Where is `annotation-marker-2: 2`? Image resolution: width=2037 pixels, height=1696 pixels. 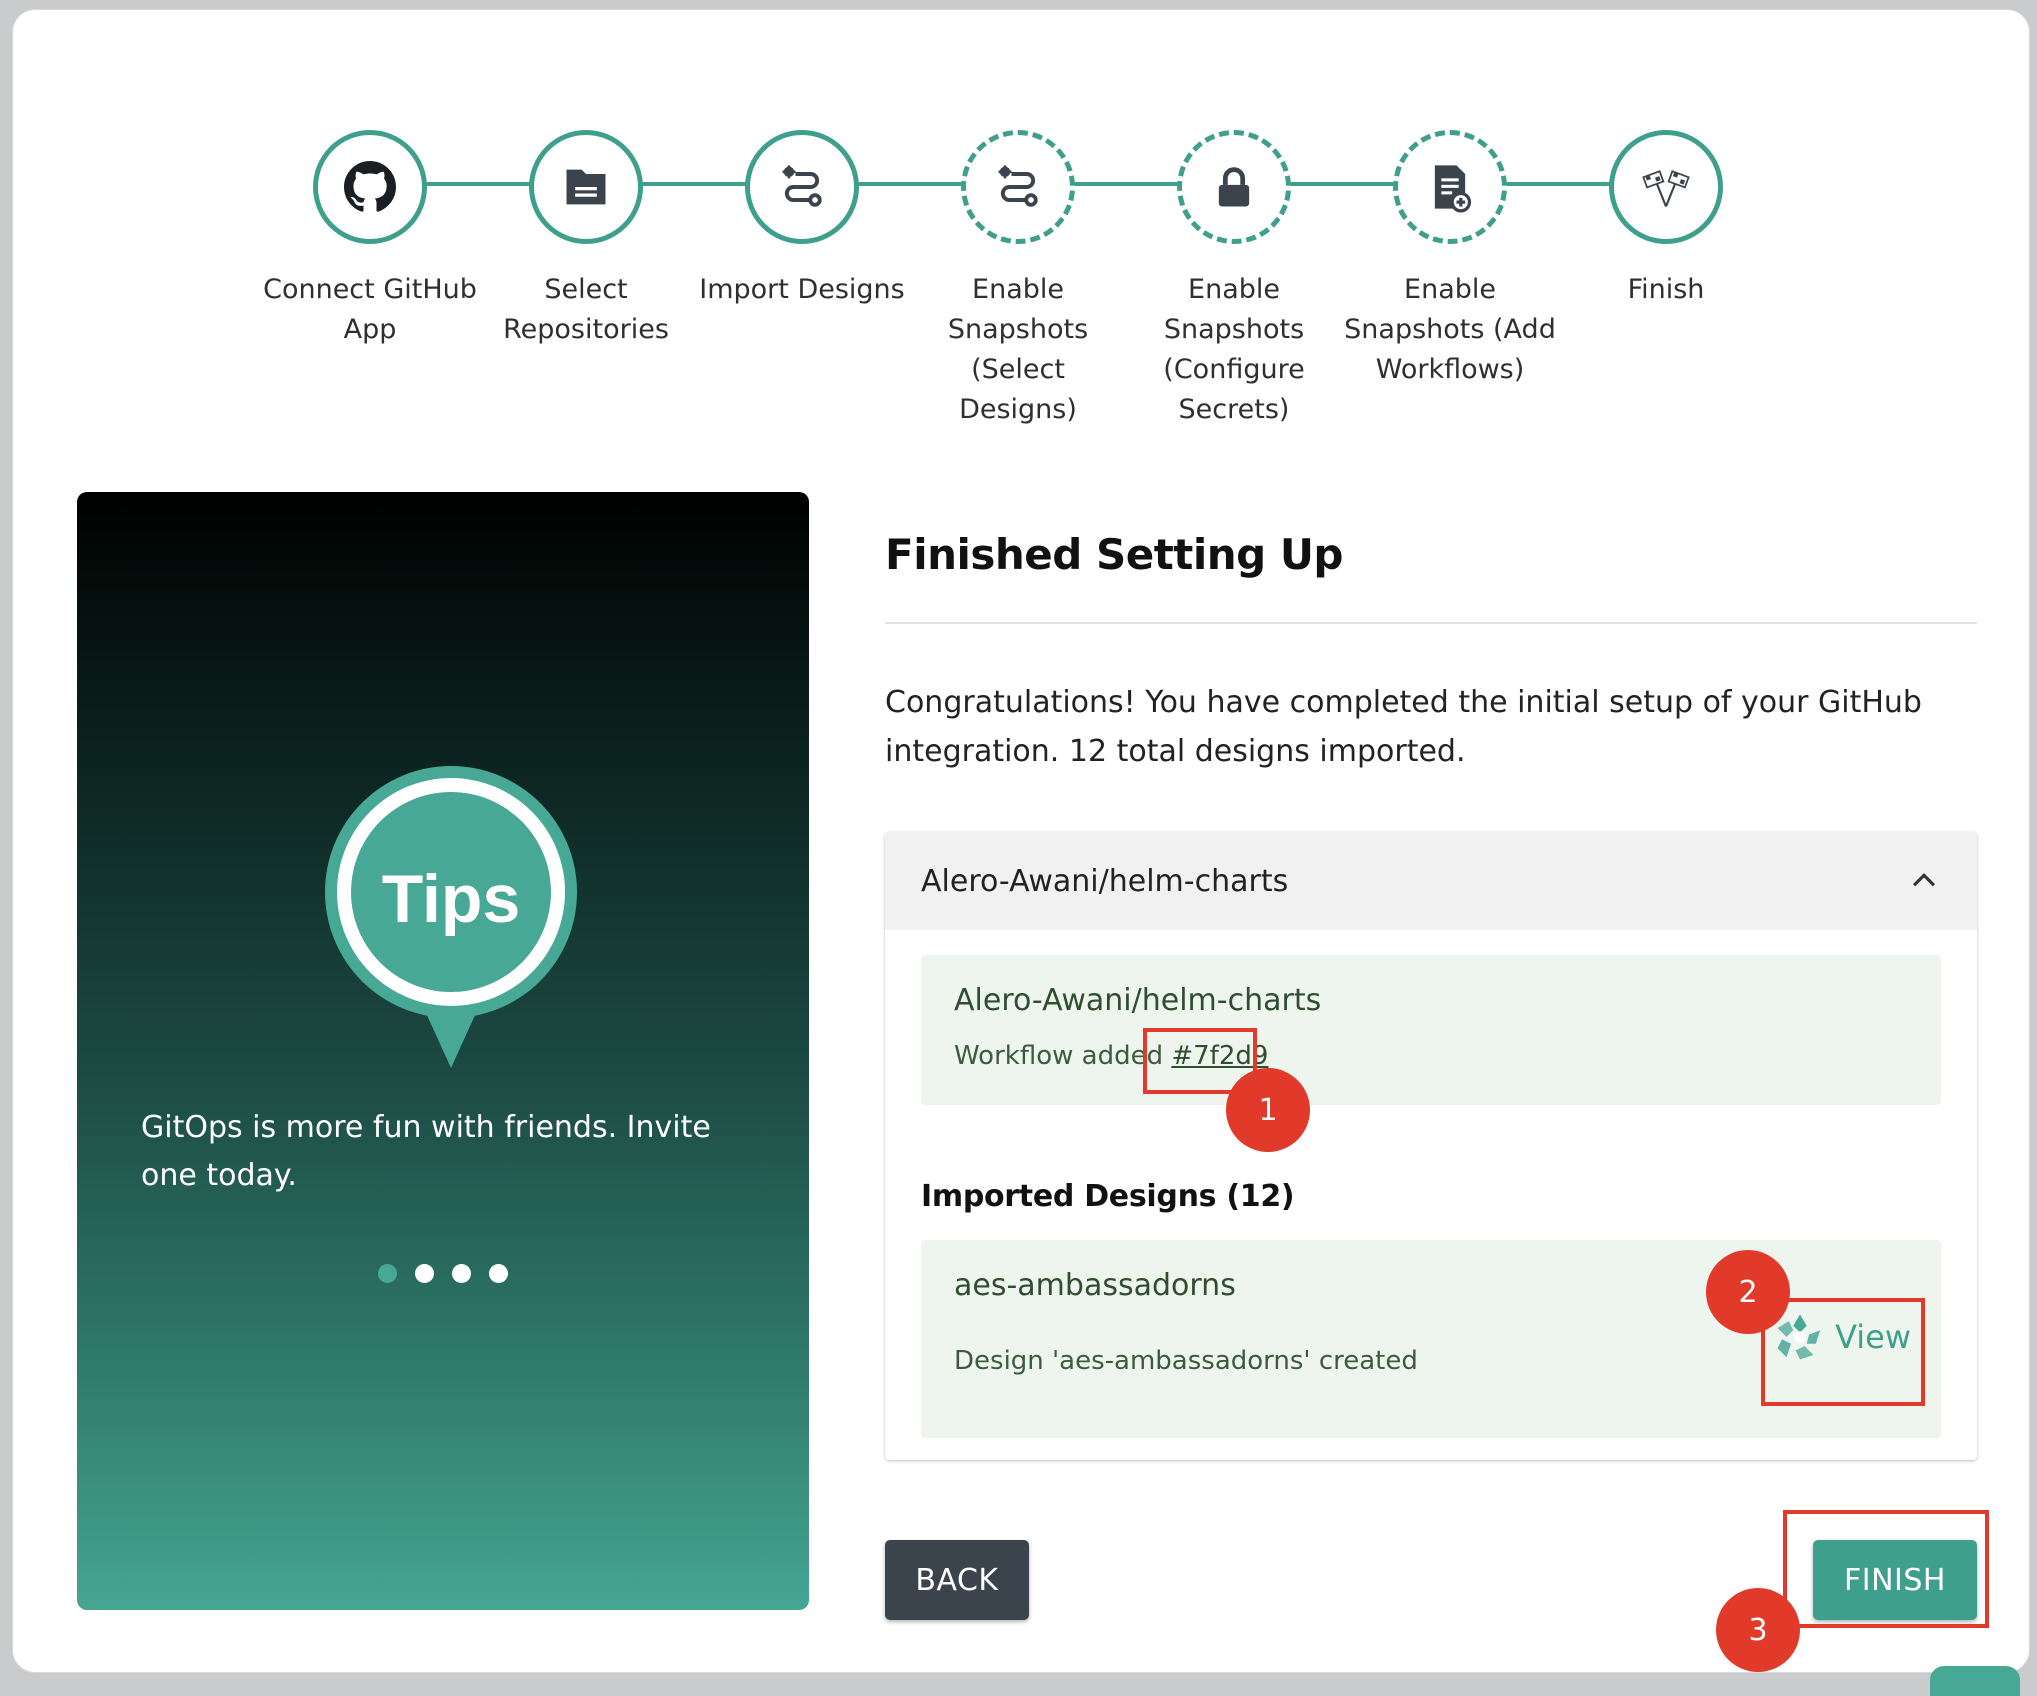 annotation-marker-2: 2 is located at coordinates (1748, 1292).